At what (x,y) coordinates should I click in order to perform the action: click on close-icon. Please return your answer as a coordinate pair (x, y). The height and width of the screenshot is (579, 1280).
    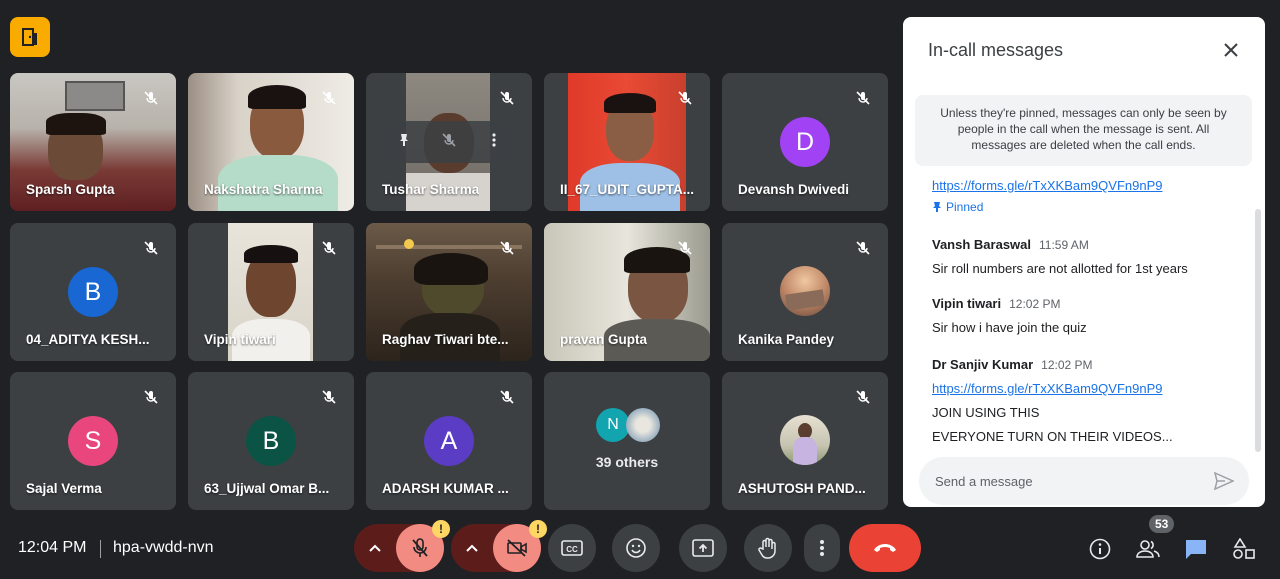
    Looking at the image, I should click on (1231, 50).